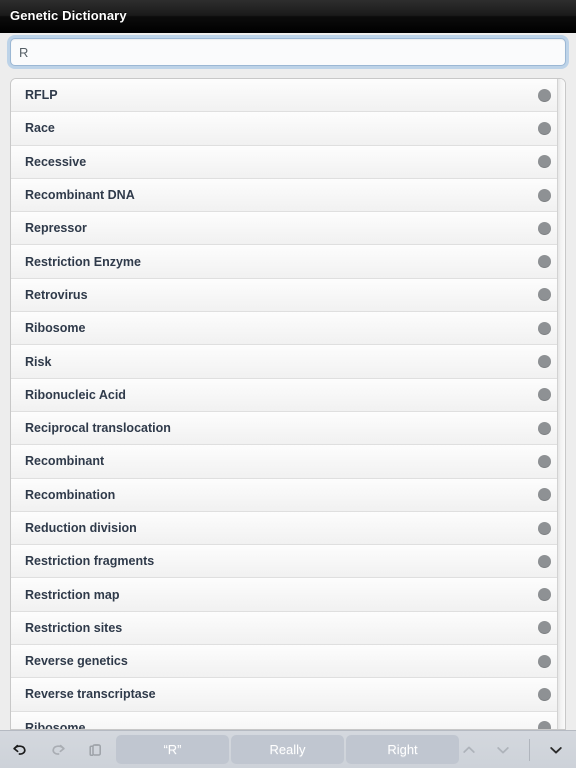 Image resolution: width=576 pixels, height=768 pixels. What do you see at coordinates (288, 395) in the screenshot?
I see `list-item: Ribonucleic Acid` at bounding box center [288, 395].